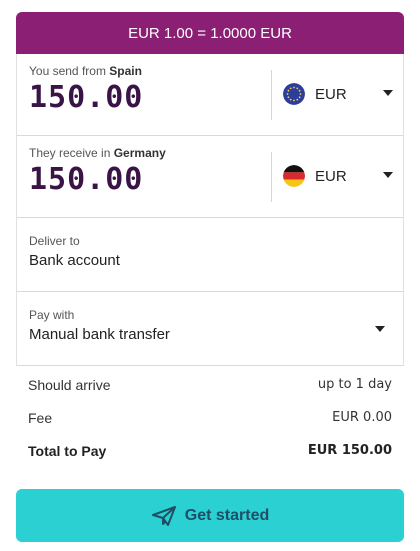  I want to click on send-currency-code: EUR, so click(331, 94).